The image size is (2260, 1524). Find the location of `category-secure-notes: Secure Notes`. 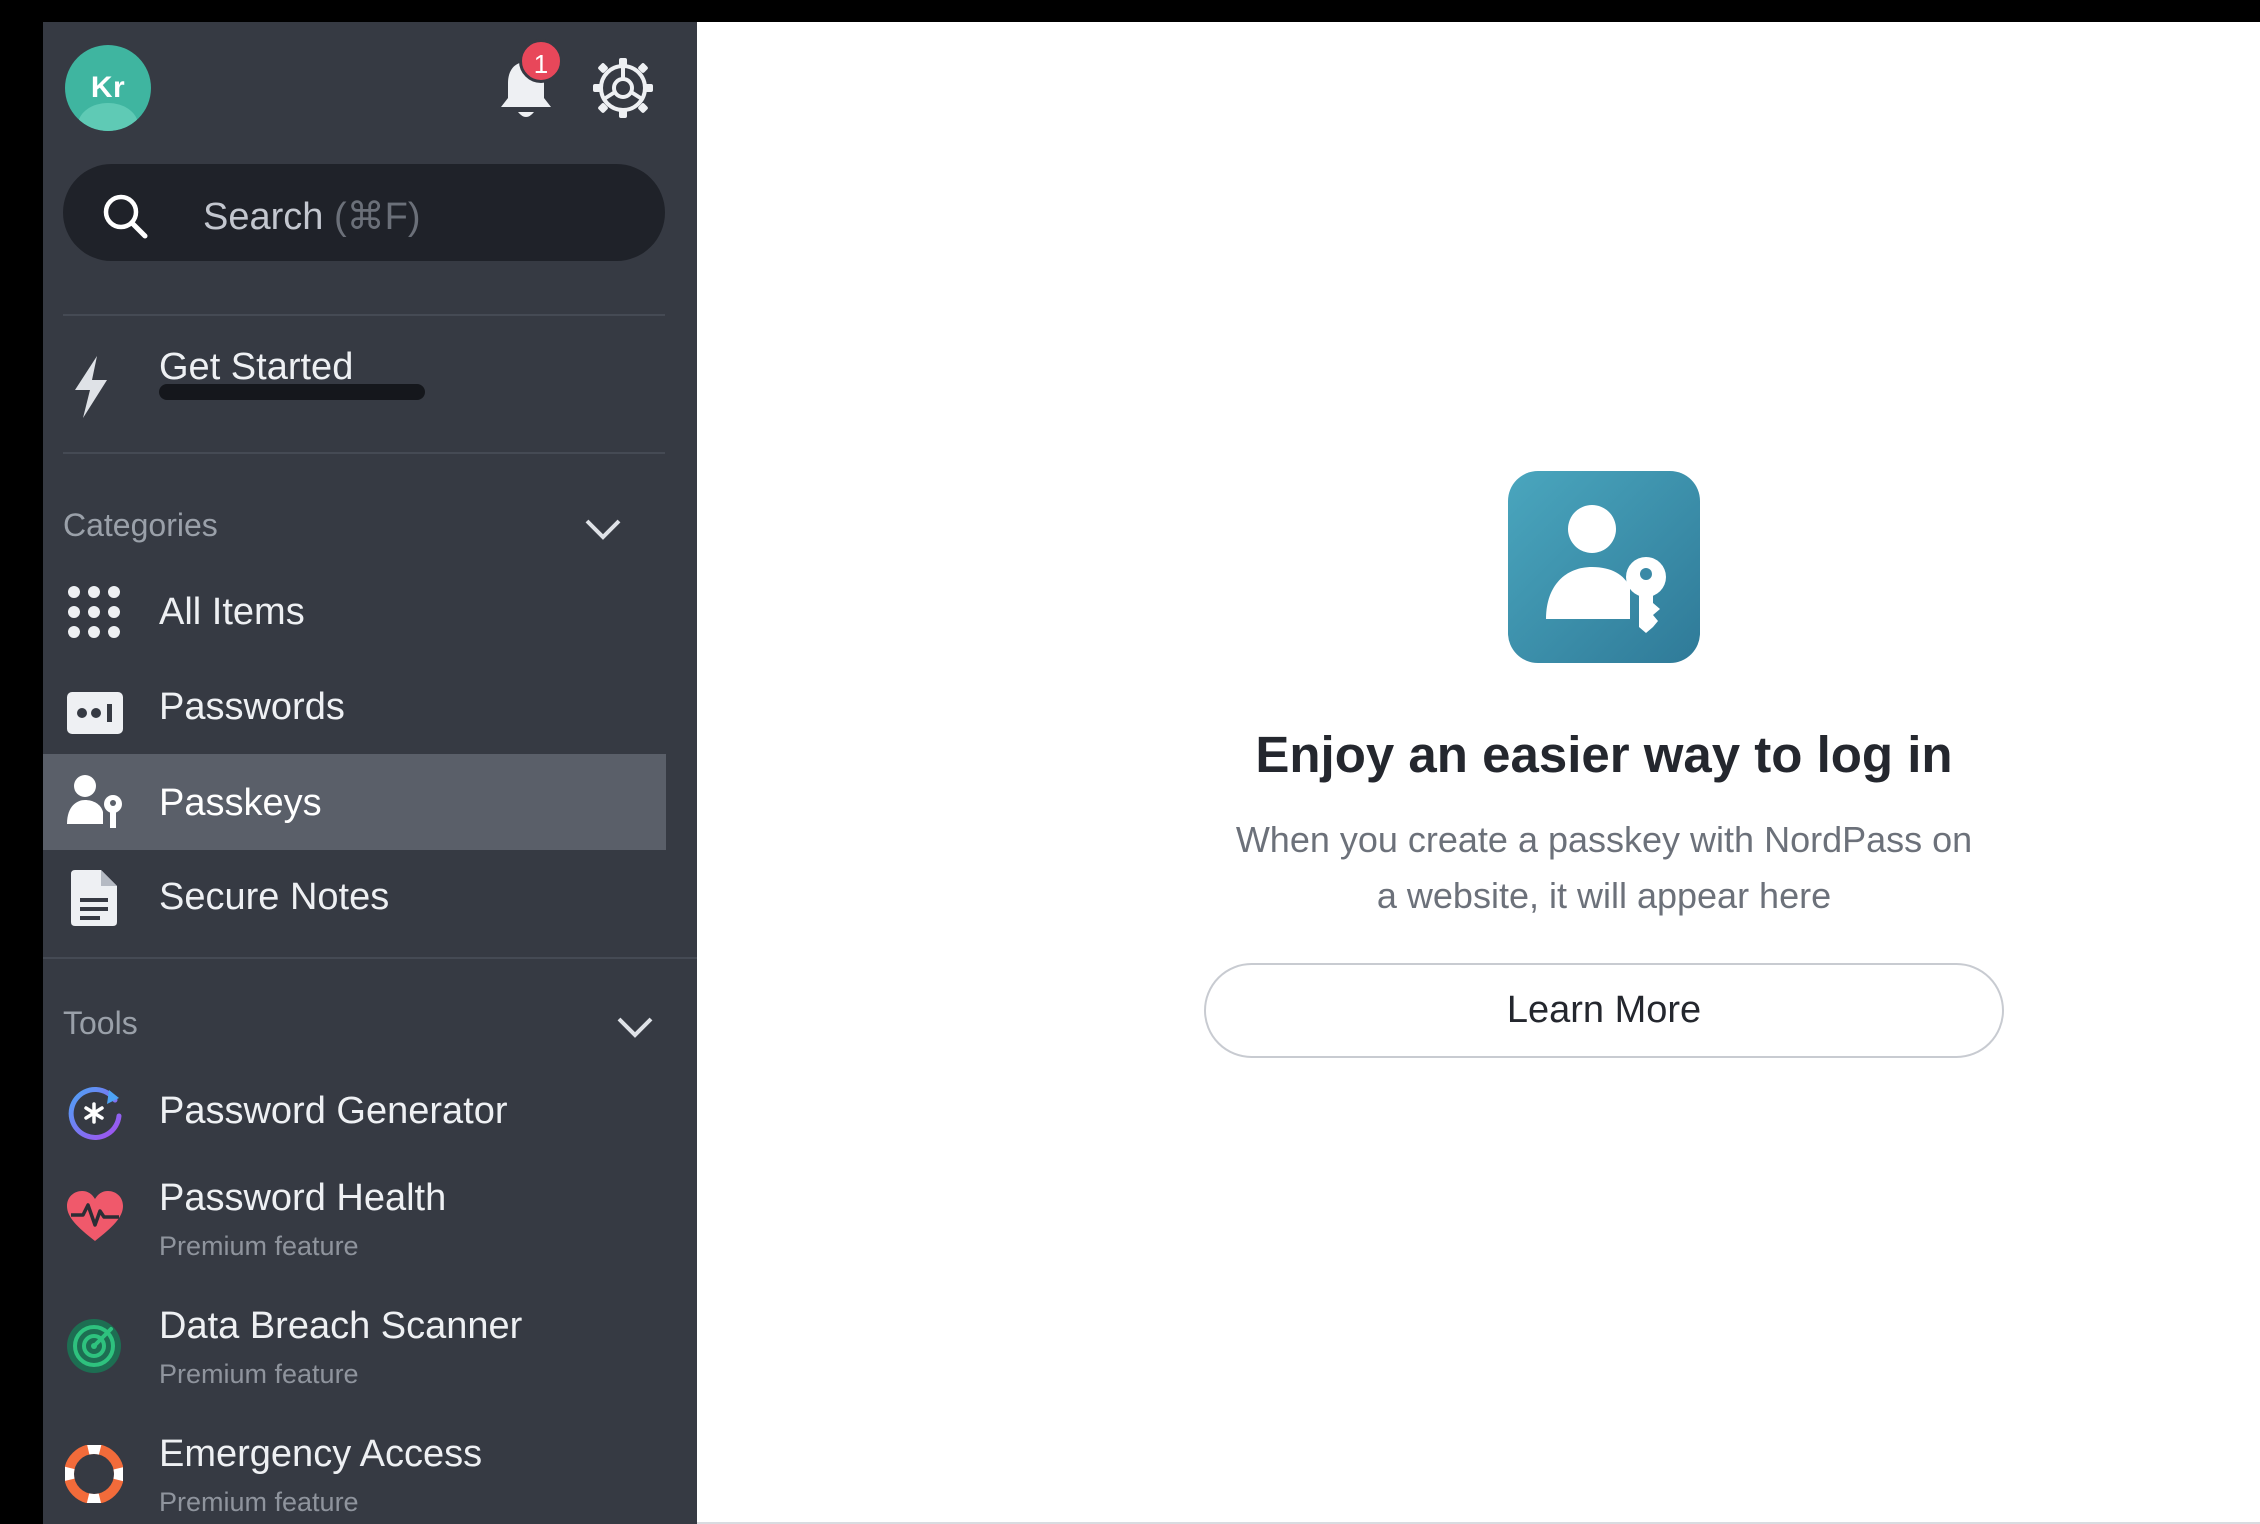

category-secure-notes: Secure Notes is located at coordinates (354, 899).